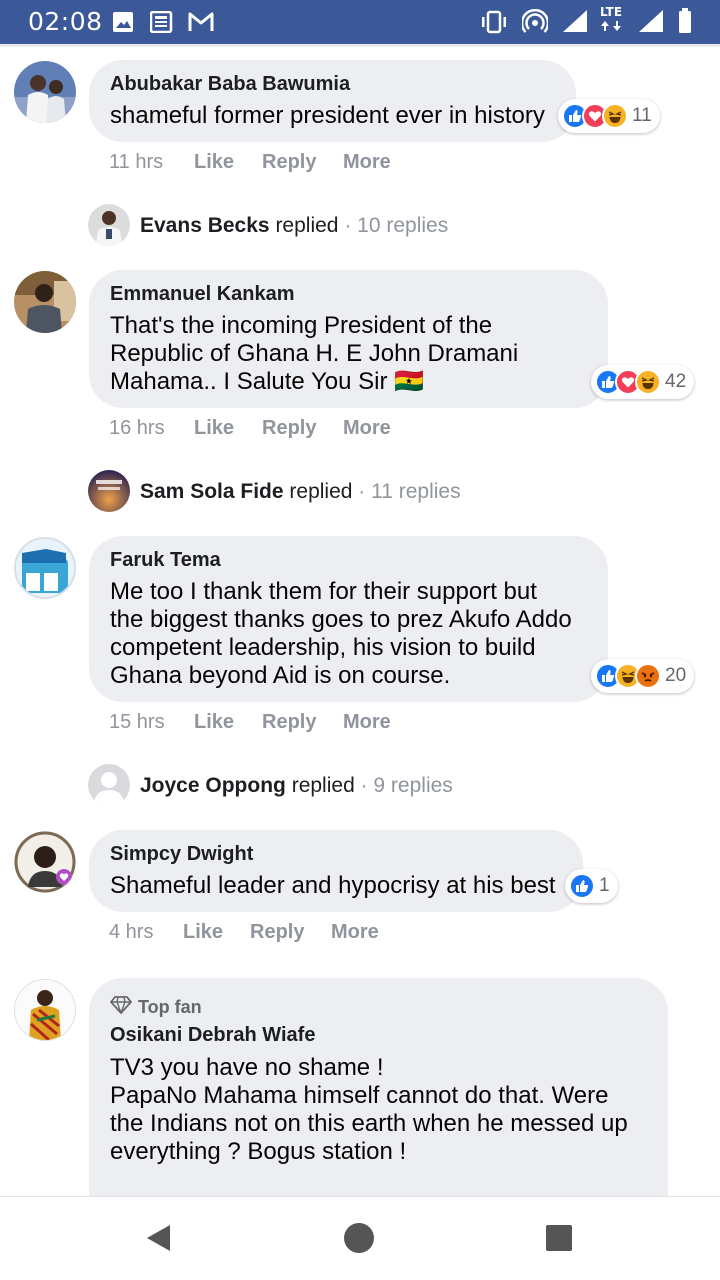 The height and width of the screenshot is (1280, 720). I want to click on reaction-count: 42, so click(676, 381).